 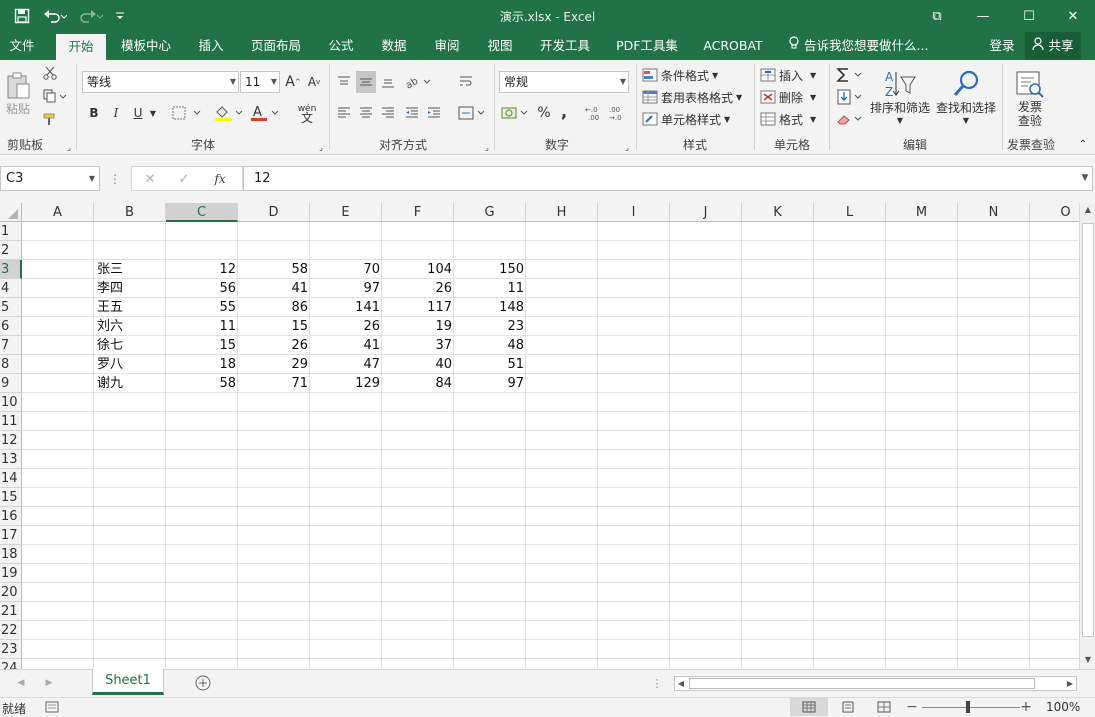 What do you see at coordinates (69, 147) in the screenshot?
I see `clipboard-launcher-icon: ⌟` at bounding box center [69, 147].